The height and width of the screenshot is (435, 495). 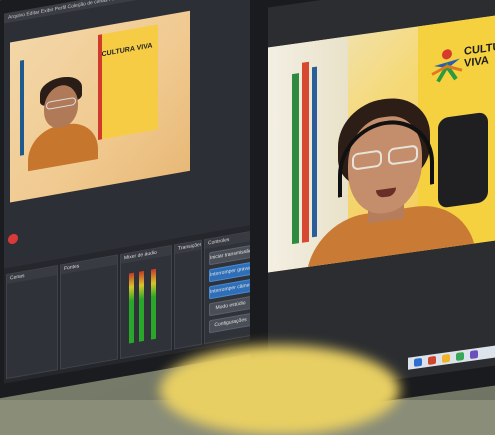 I want to click on sources-dock-title: Fontes, so click(x=89, y=265).